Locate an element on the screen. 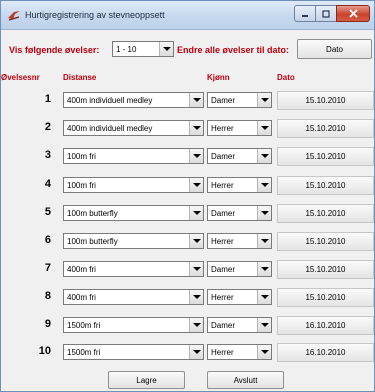  change-all-dates-label: Endre alle øvelser til dato: is located at coordinates (233, 50).